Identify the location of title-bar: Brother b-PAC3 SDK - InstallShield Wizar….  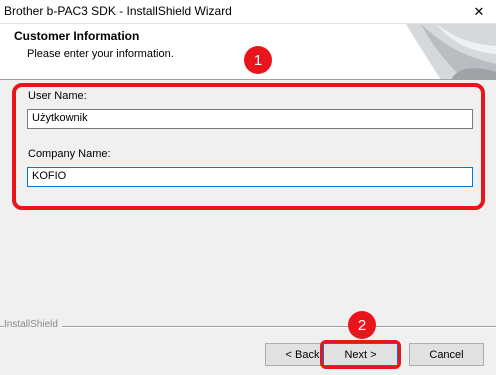
(248, 12).